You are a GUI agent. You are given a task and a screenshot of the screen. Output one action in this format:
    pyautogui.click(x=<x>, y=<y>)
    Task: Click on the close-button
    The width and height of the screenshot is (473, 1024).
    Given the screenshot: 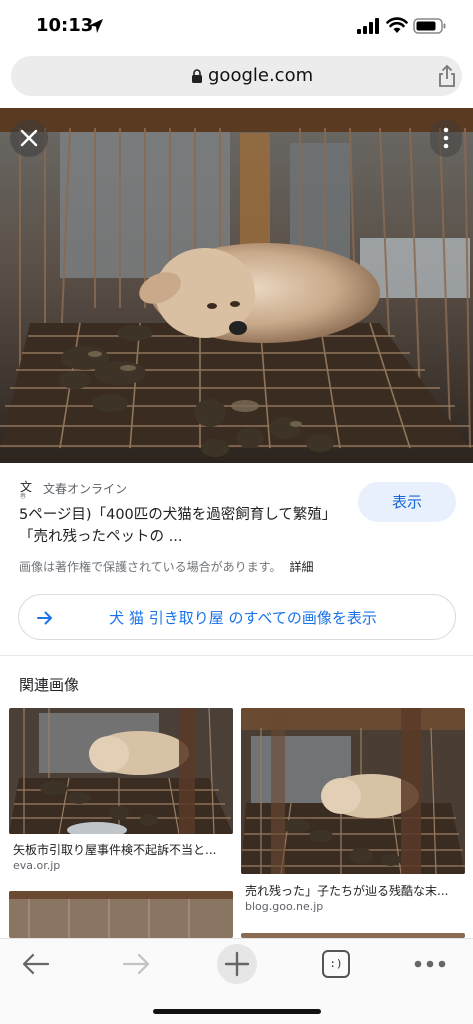 What is the action you would take?
    pyautogui.click(x=29, y=138)
    